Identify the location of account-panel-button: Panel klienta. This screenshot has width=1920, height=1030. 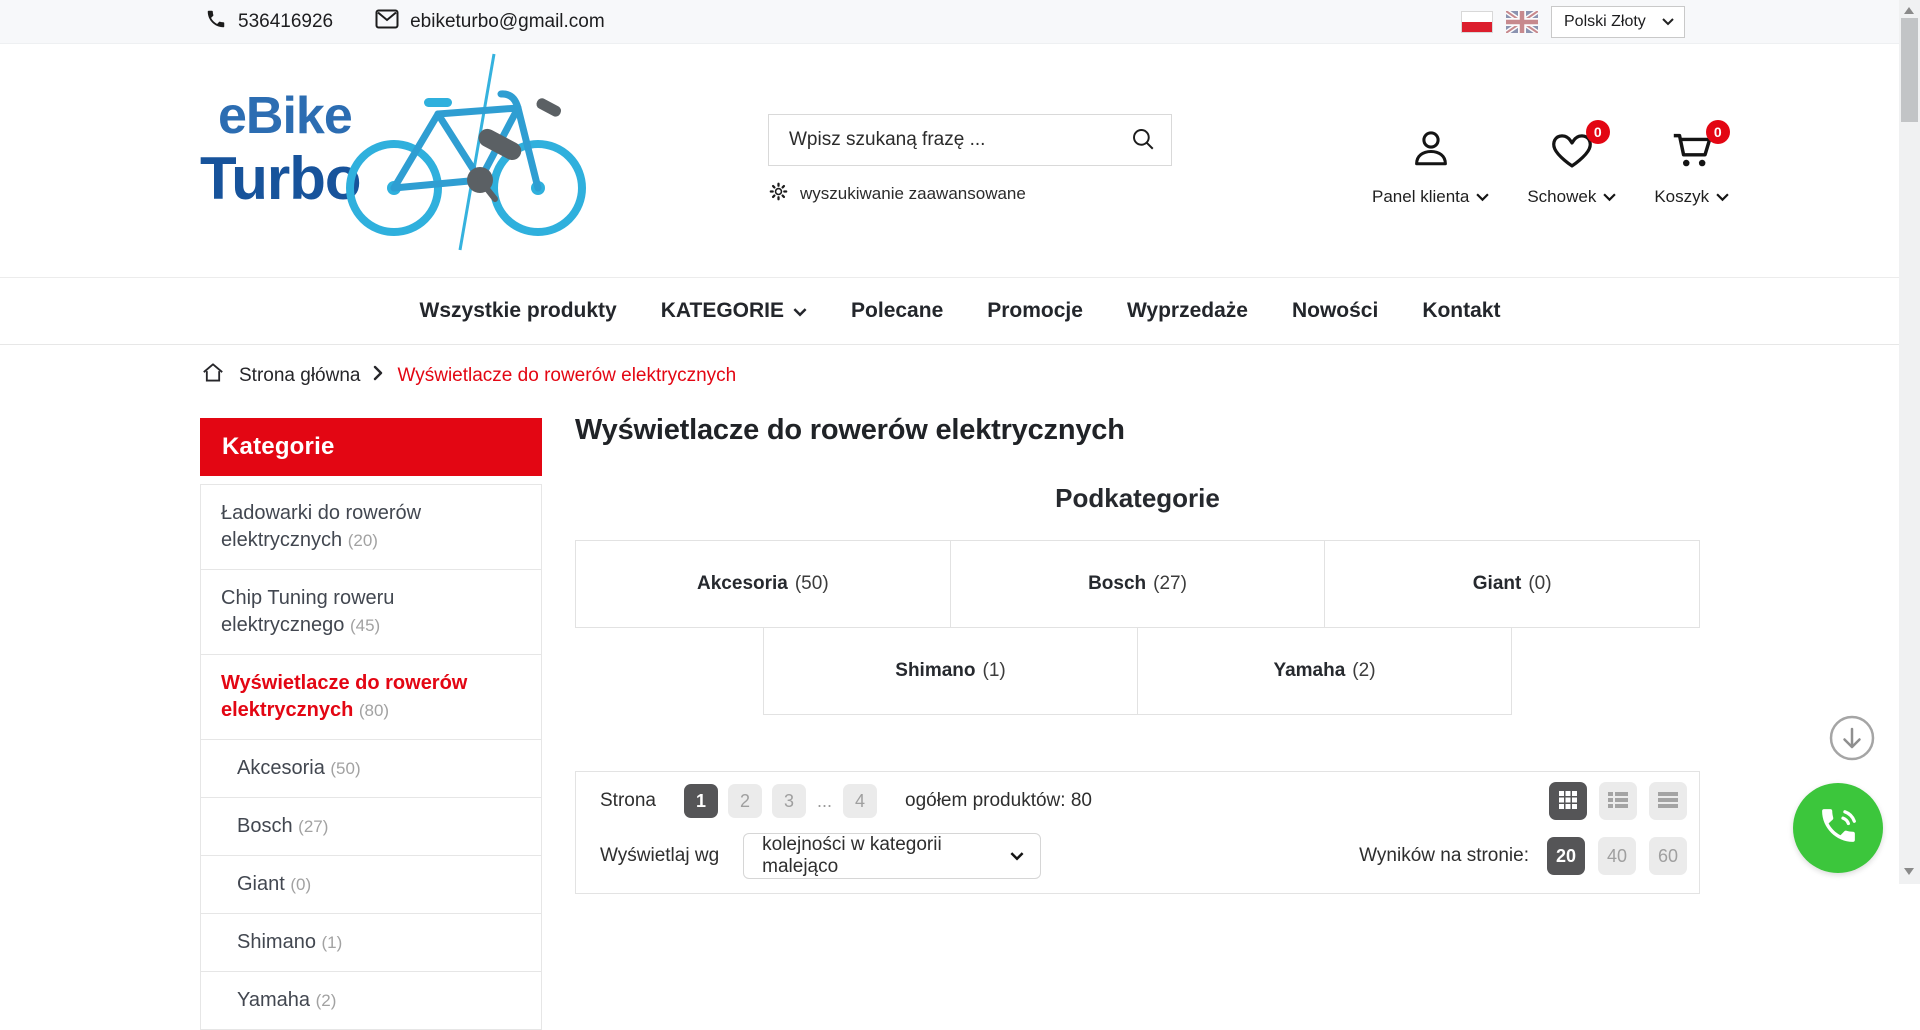
(1431, 166).